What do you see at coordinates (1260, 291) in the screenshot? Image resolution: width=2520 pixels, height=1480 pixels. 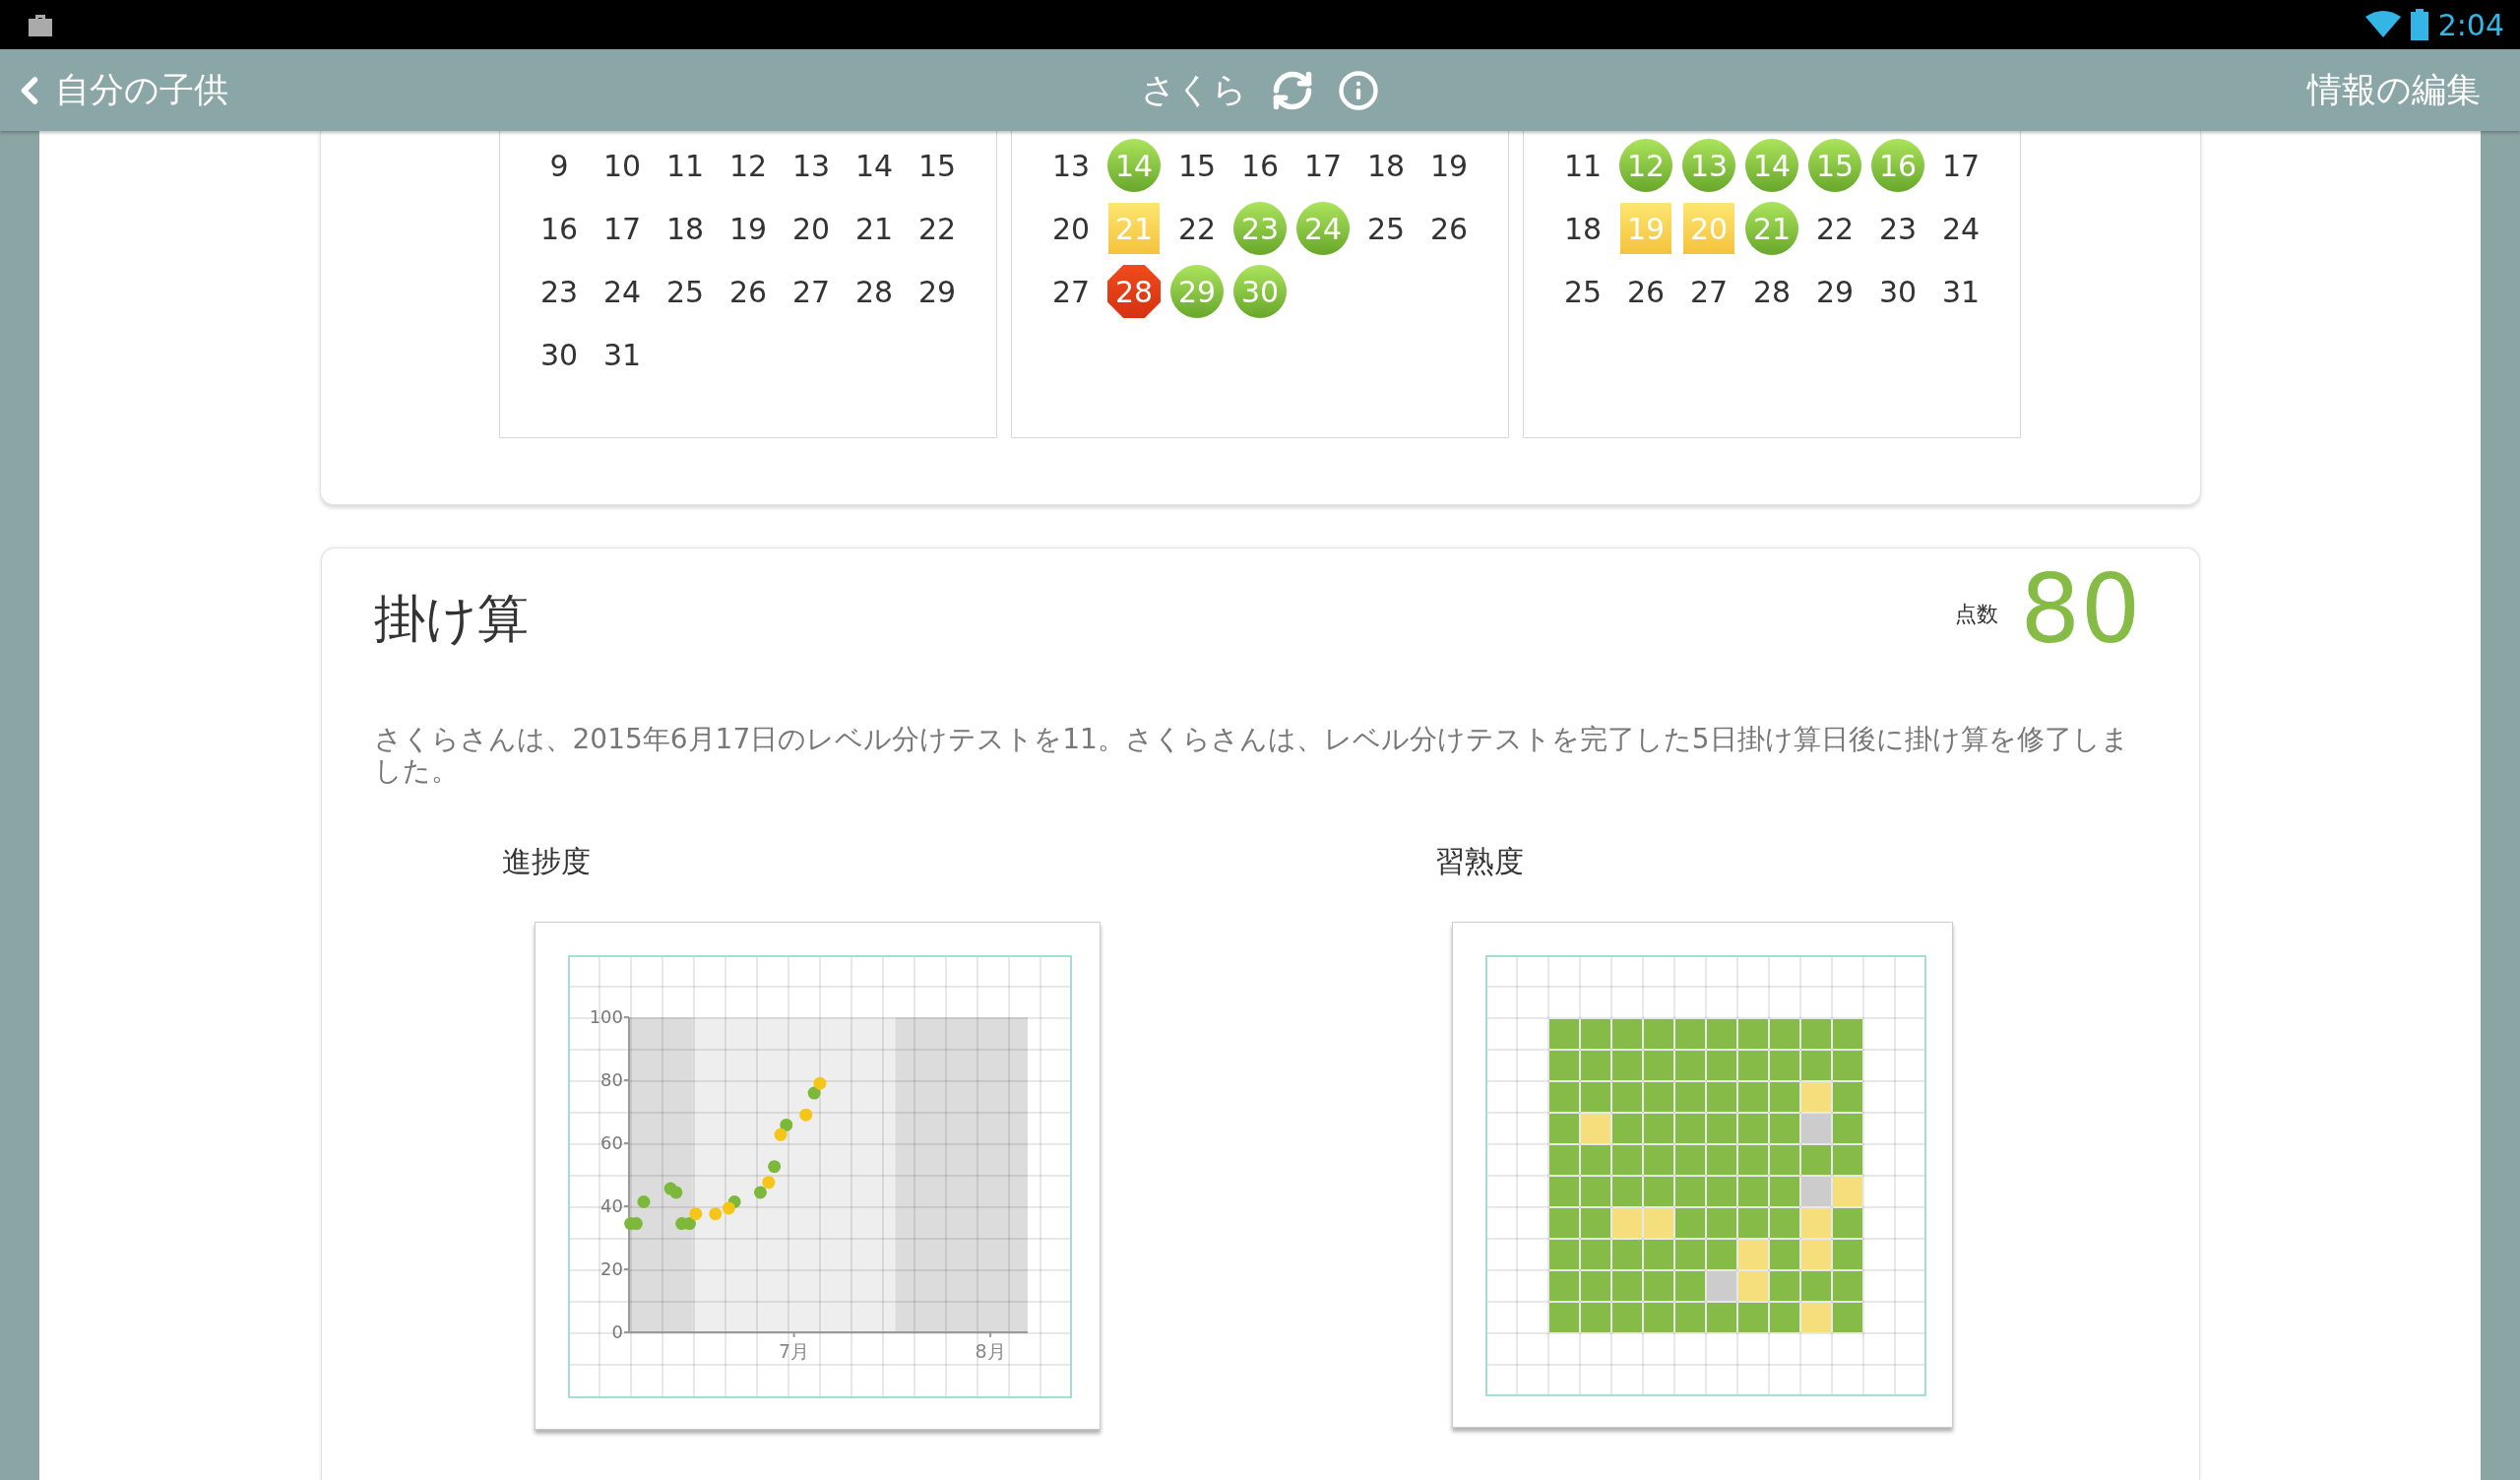 I see `completed-day: 30` at bounding box center [1260, 291].